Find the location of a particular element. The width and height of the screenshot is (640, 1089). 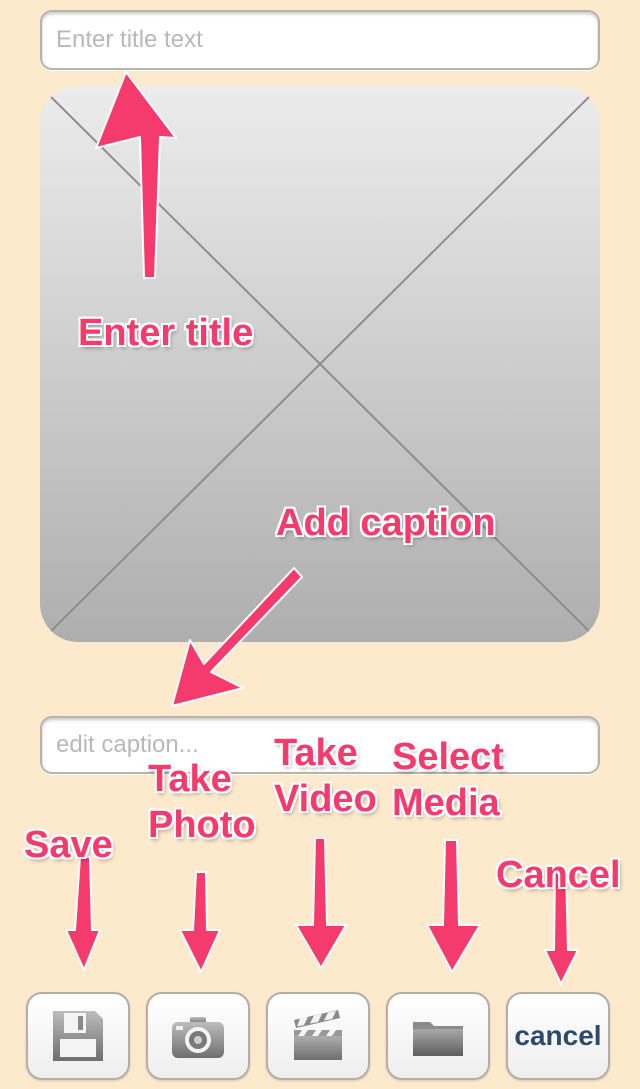

arrow-to-save-icon is located at coordinates (83, 913).